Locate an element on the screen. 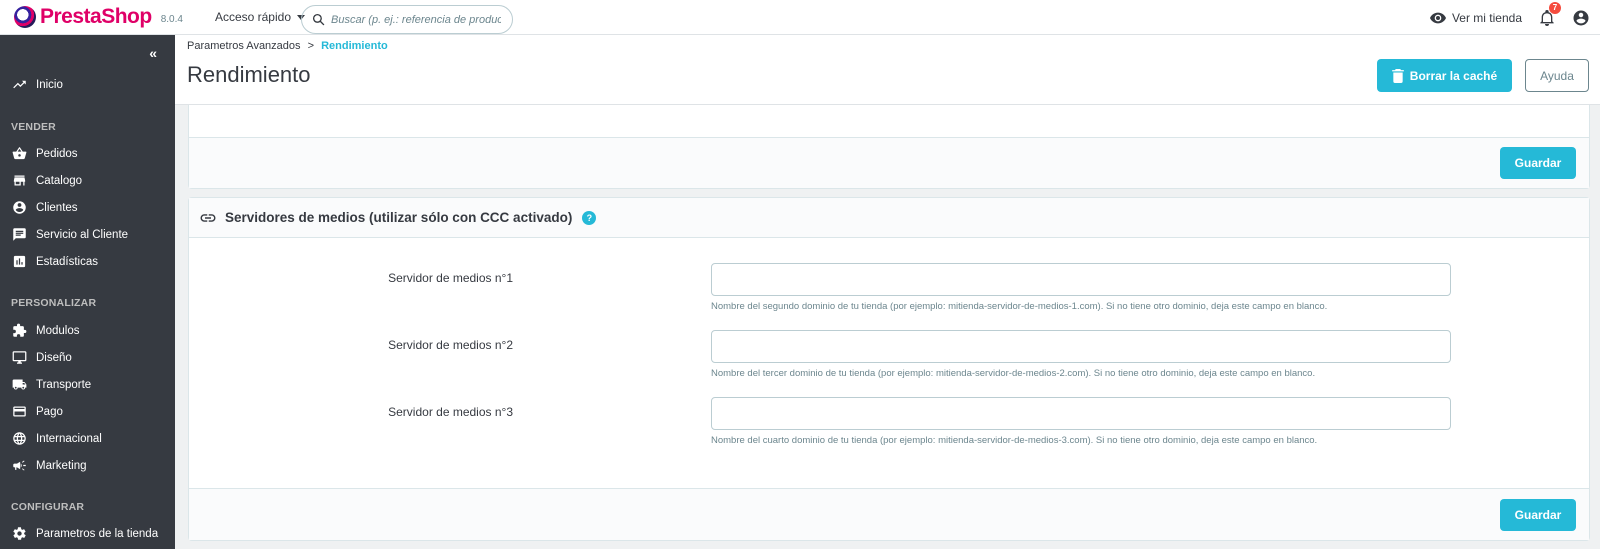 This screenshot has width=1600, height=549. sidebar-item-inicio: Inicio is located at coordinates (37, 84).